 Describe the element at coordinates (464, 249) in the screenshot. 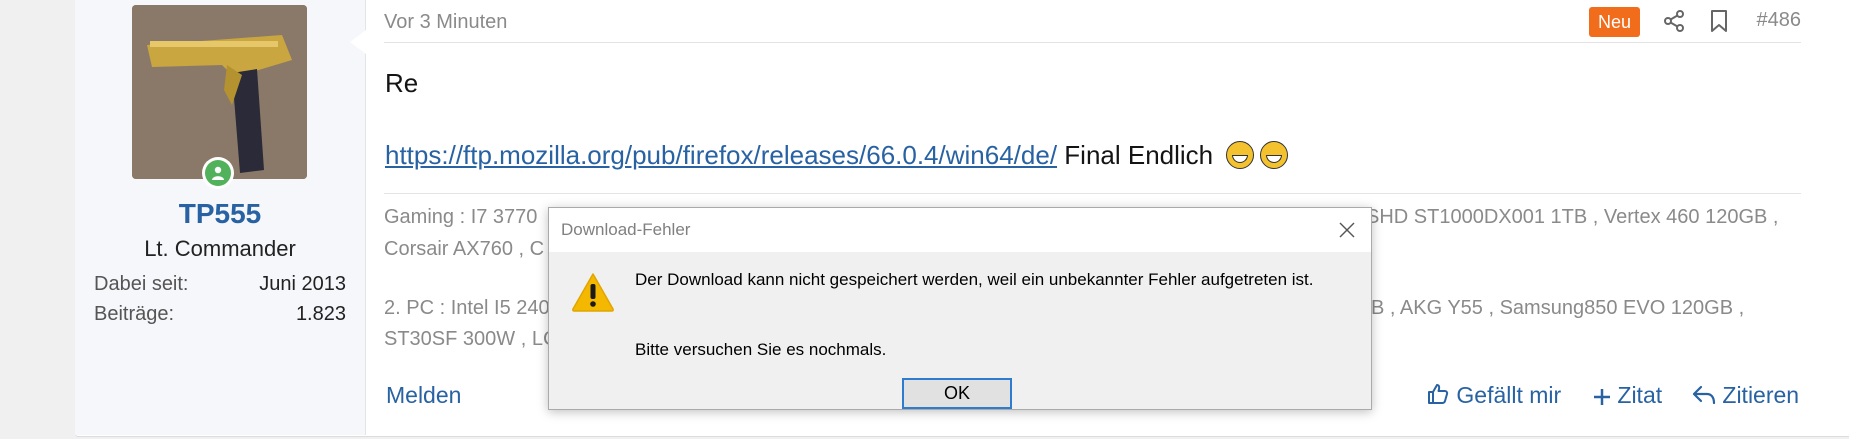

I see `signature-line: Corsair AX760 , C` at that location.